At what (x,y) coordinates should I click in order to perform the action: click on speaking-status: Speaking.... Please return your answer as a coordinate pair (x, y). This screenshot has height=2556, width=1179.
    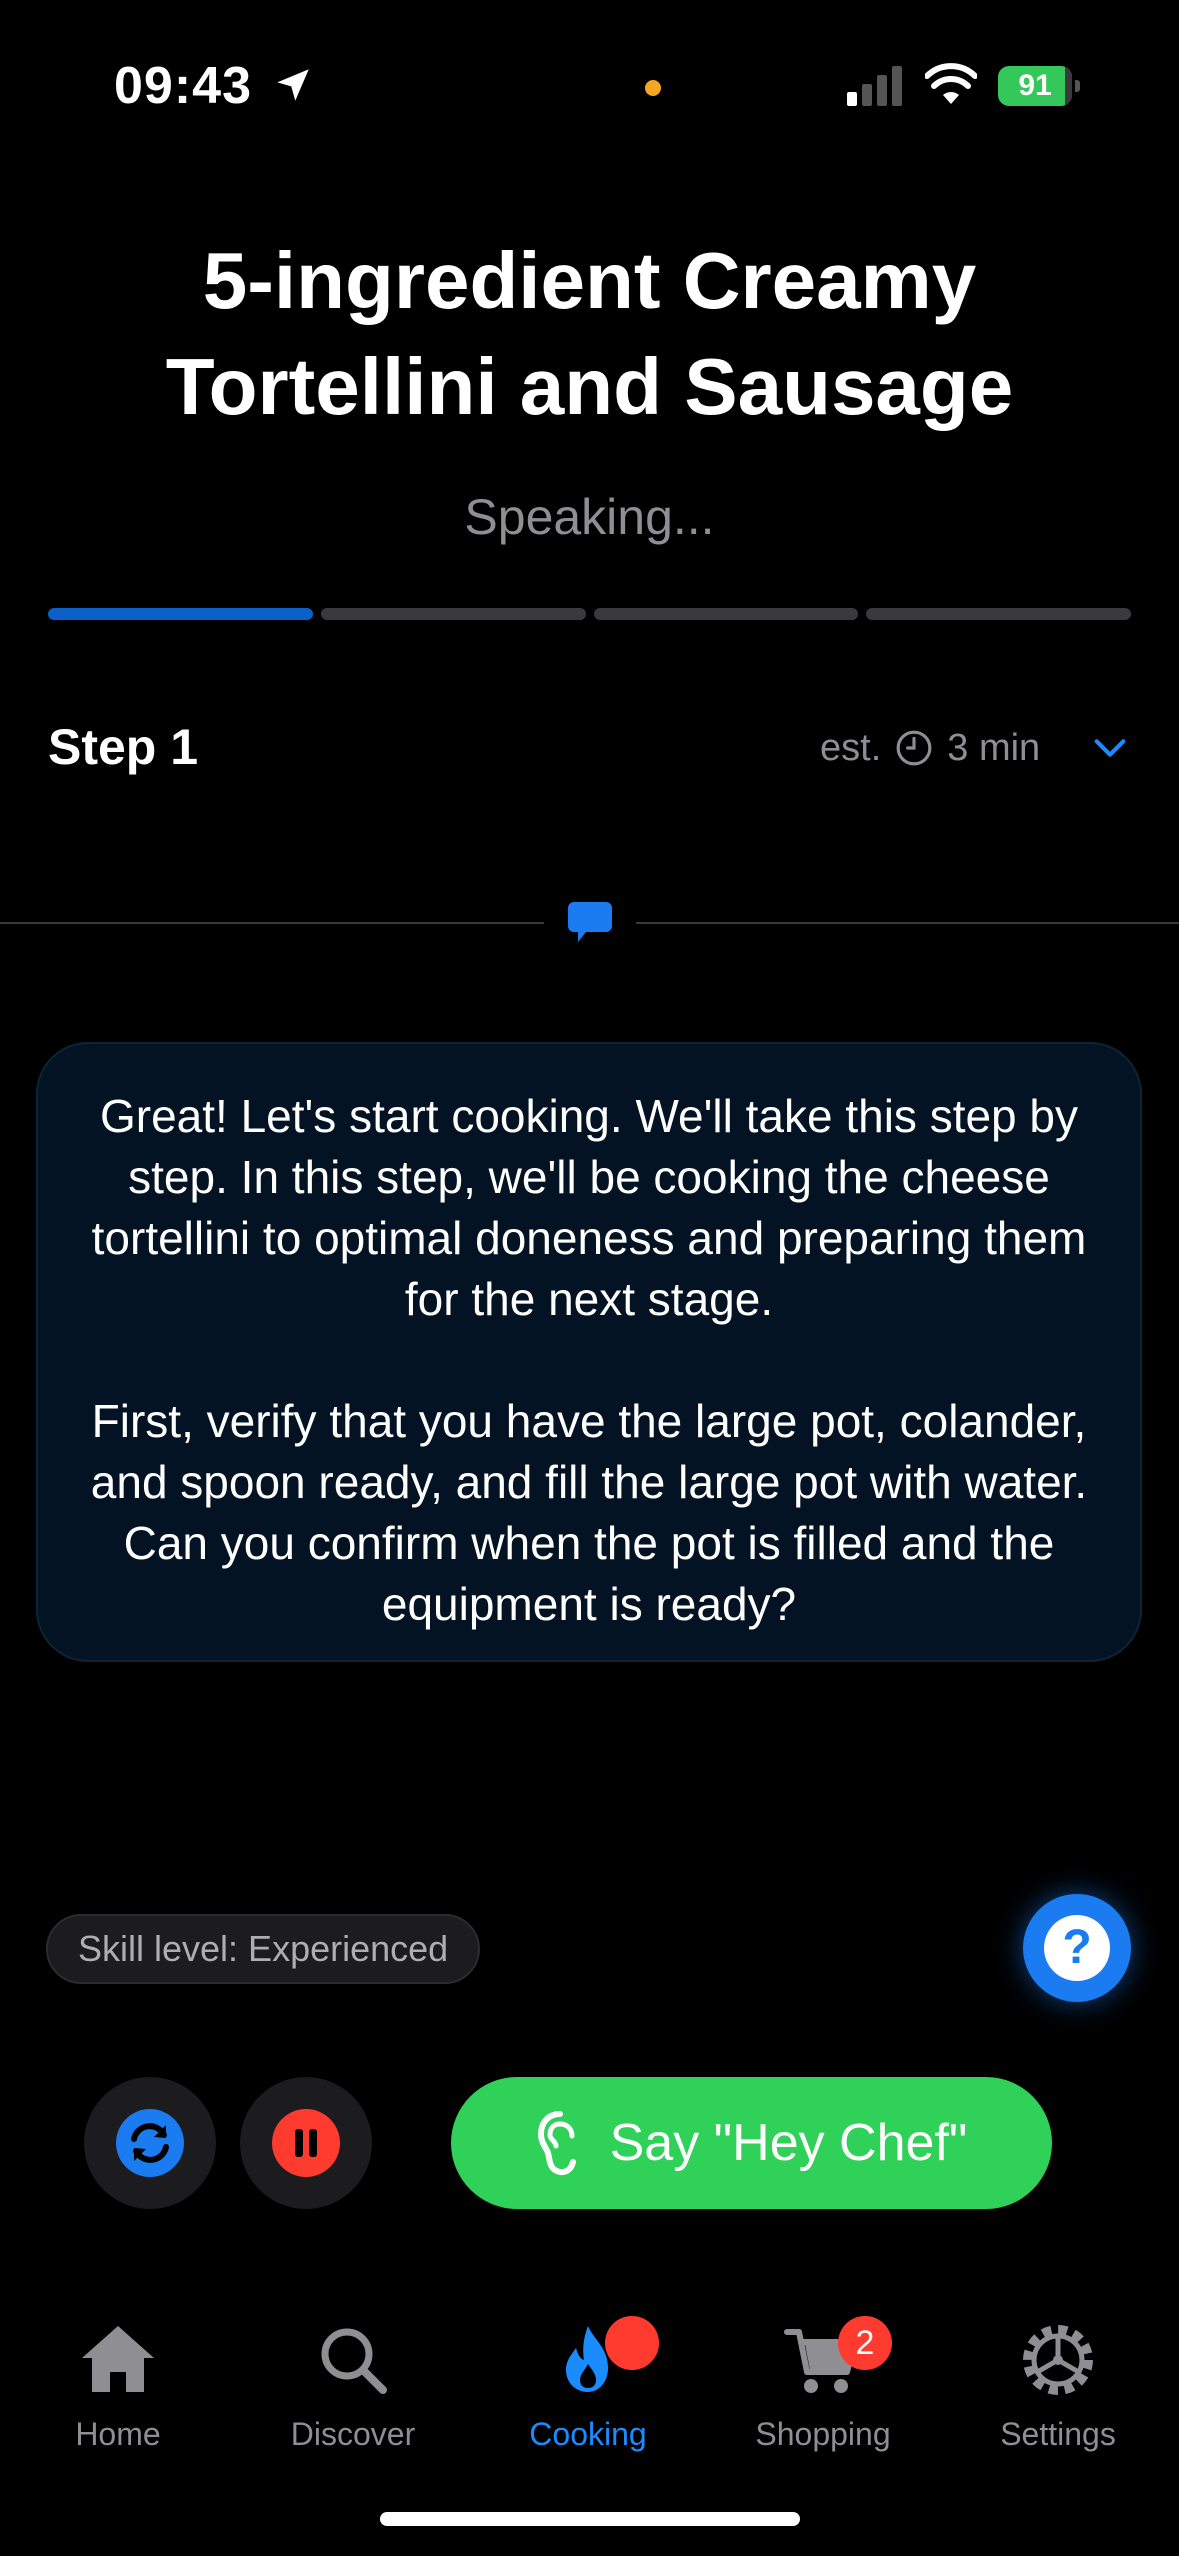
    Looking at the image, I should click on (589, 517).